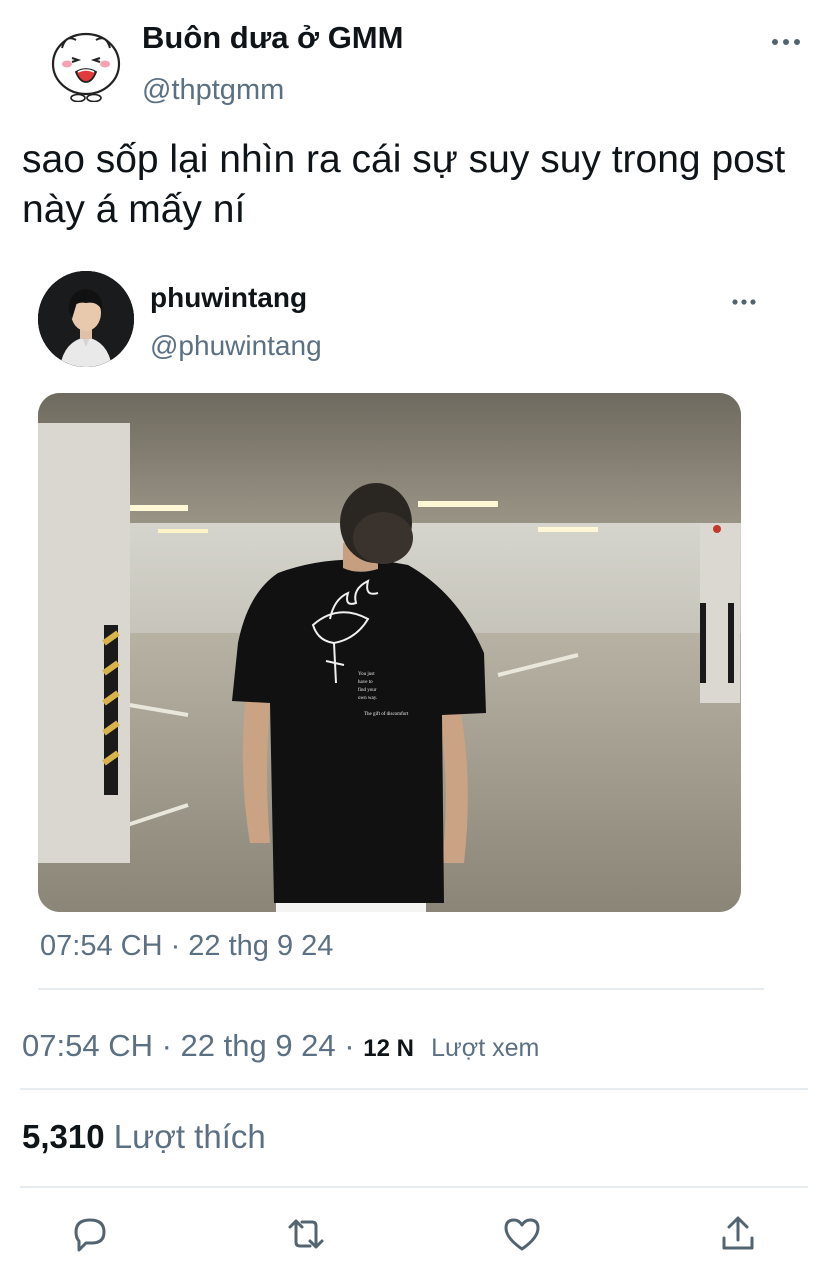 The height and width of the screenshot is (1271, 828). Describe the element at coordinates (414, 1089) in the screenshot. I see `meta-divider` at that location.